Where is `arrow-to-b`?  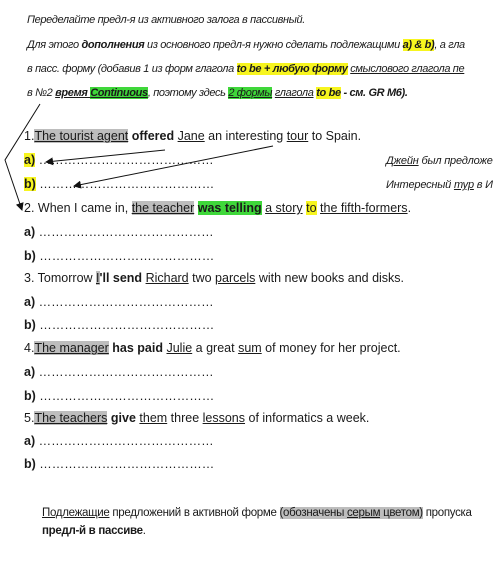 arrow-to-b is located at coordinates (173, 167).